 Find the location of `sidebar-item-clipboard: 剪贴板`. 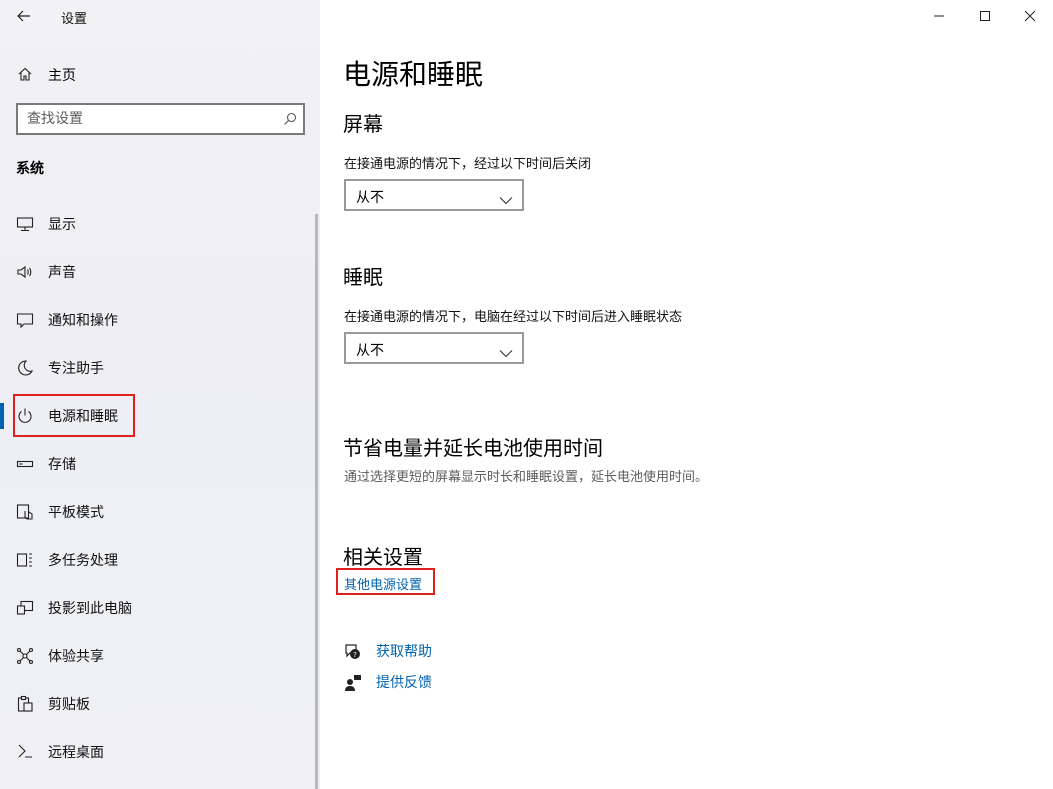

sidebar-item-clipboard: 剪贴板 is located at coordinates (160, 704).